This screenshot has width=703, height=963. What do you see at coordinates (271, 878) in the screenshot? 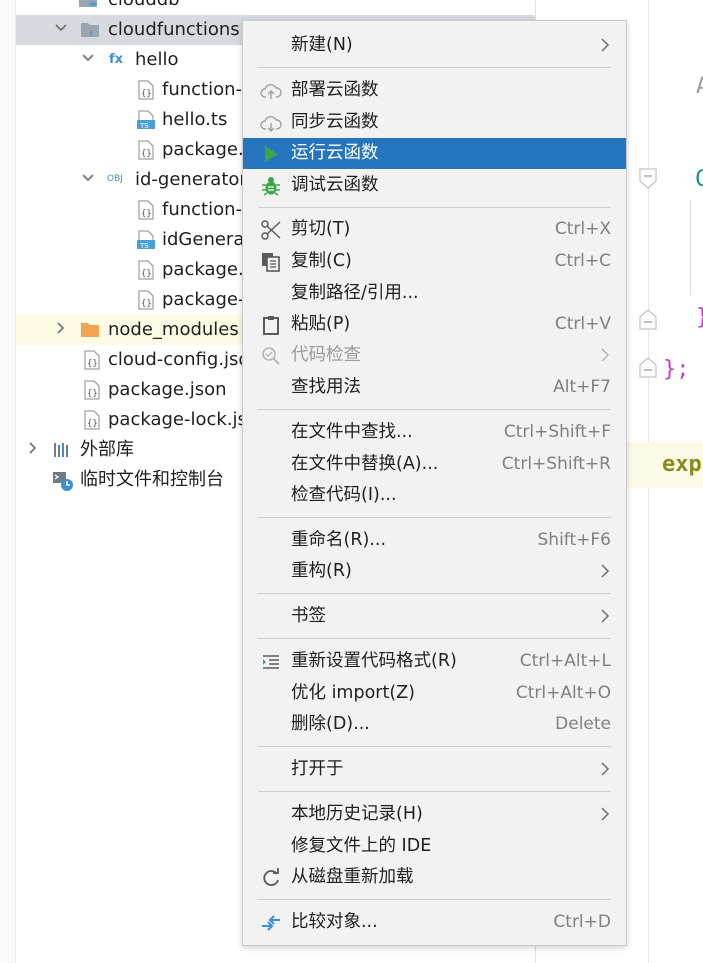
I see `reload-icon` at bounding box center [271, 878].